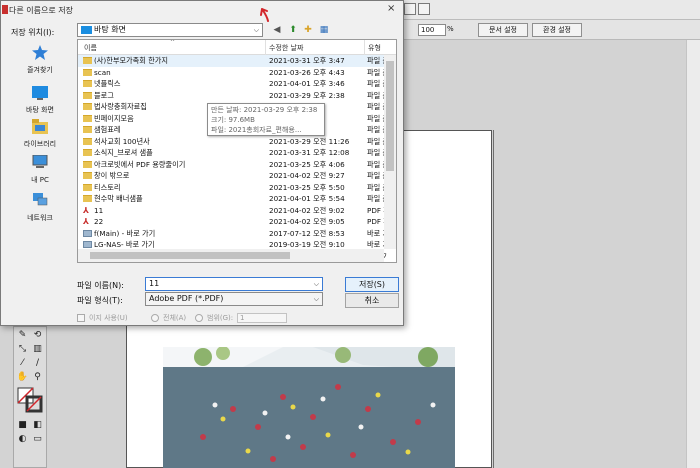 This screenshot has width=700, height=468. I want to click on place-favorites: 즐겨찾기, so click(40, 62).